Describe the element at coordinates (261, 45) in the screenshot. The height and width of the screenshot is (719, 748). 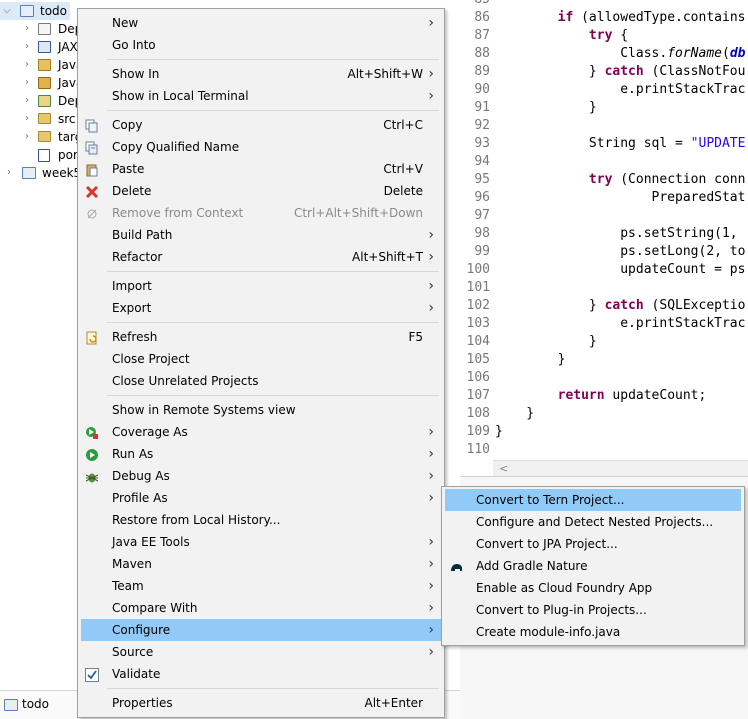
I see `menu-item-go-into: Go Into` at that location.